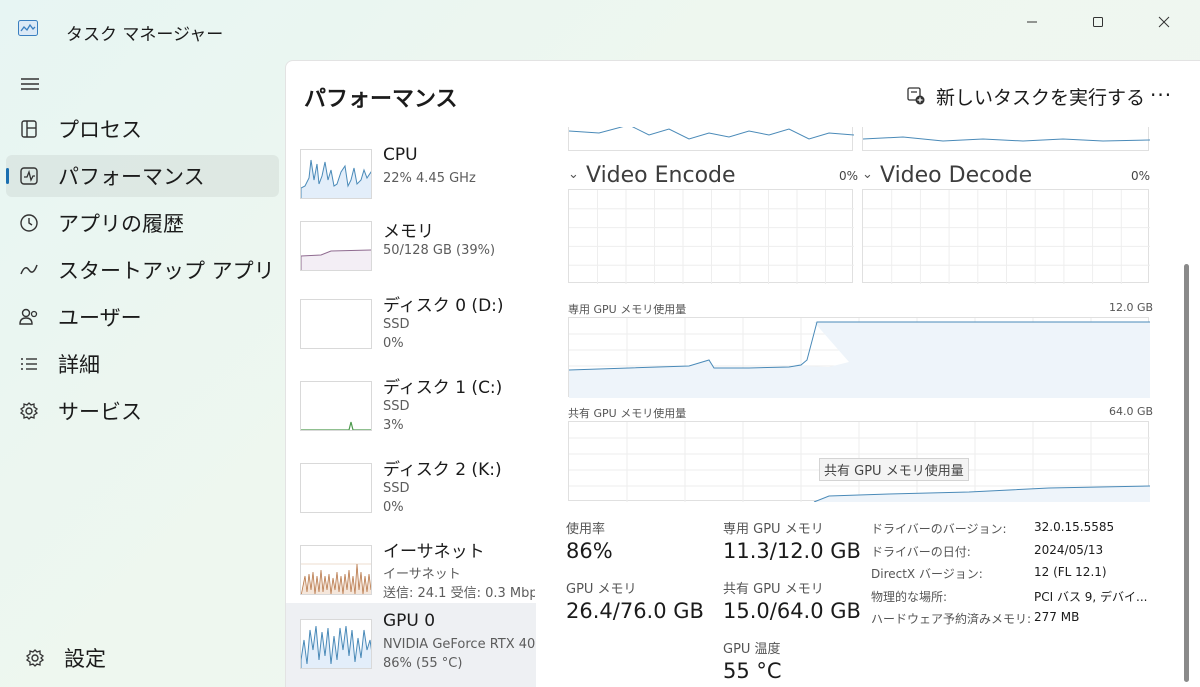 This screenshot has width=1200, height=687. Describe the element at coordinates (145, 35) in the screenshot. I see `app-title: タスク マネージャー` at that location.